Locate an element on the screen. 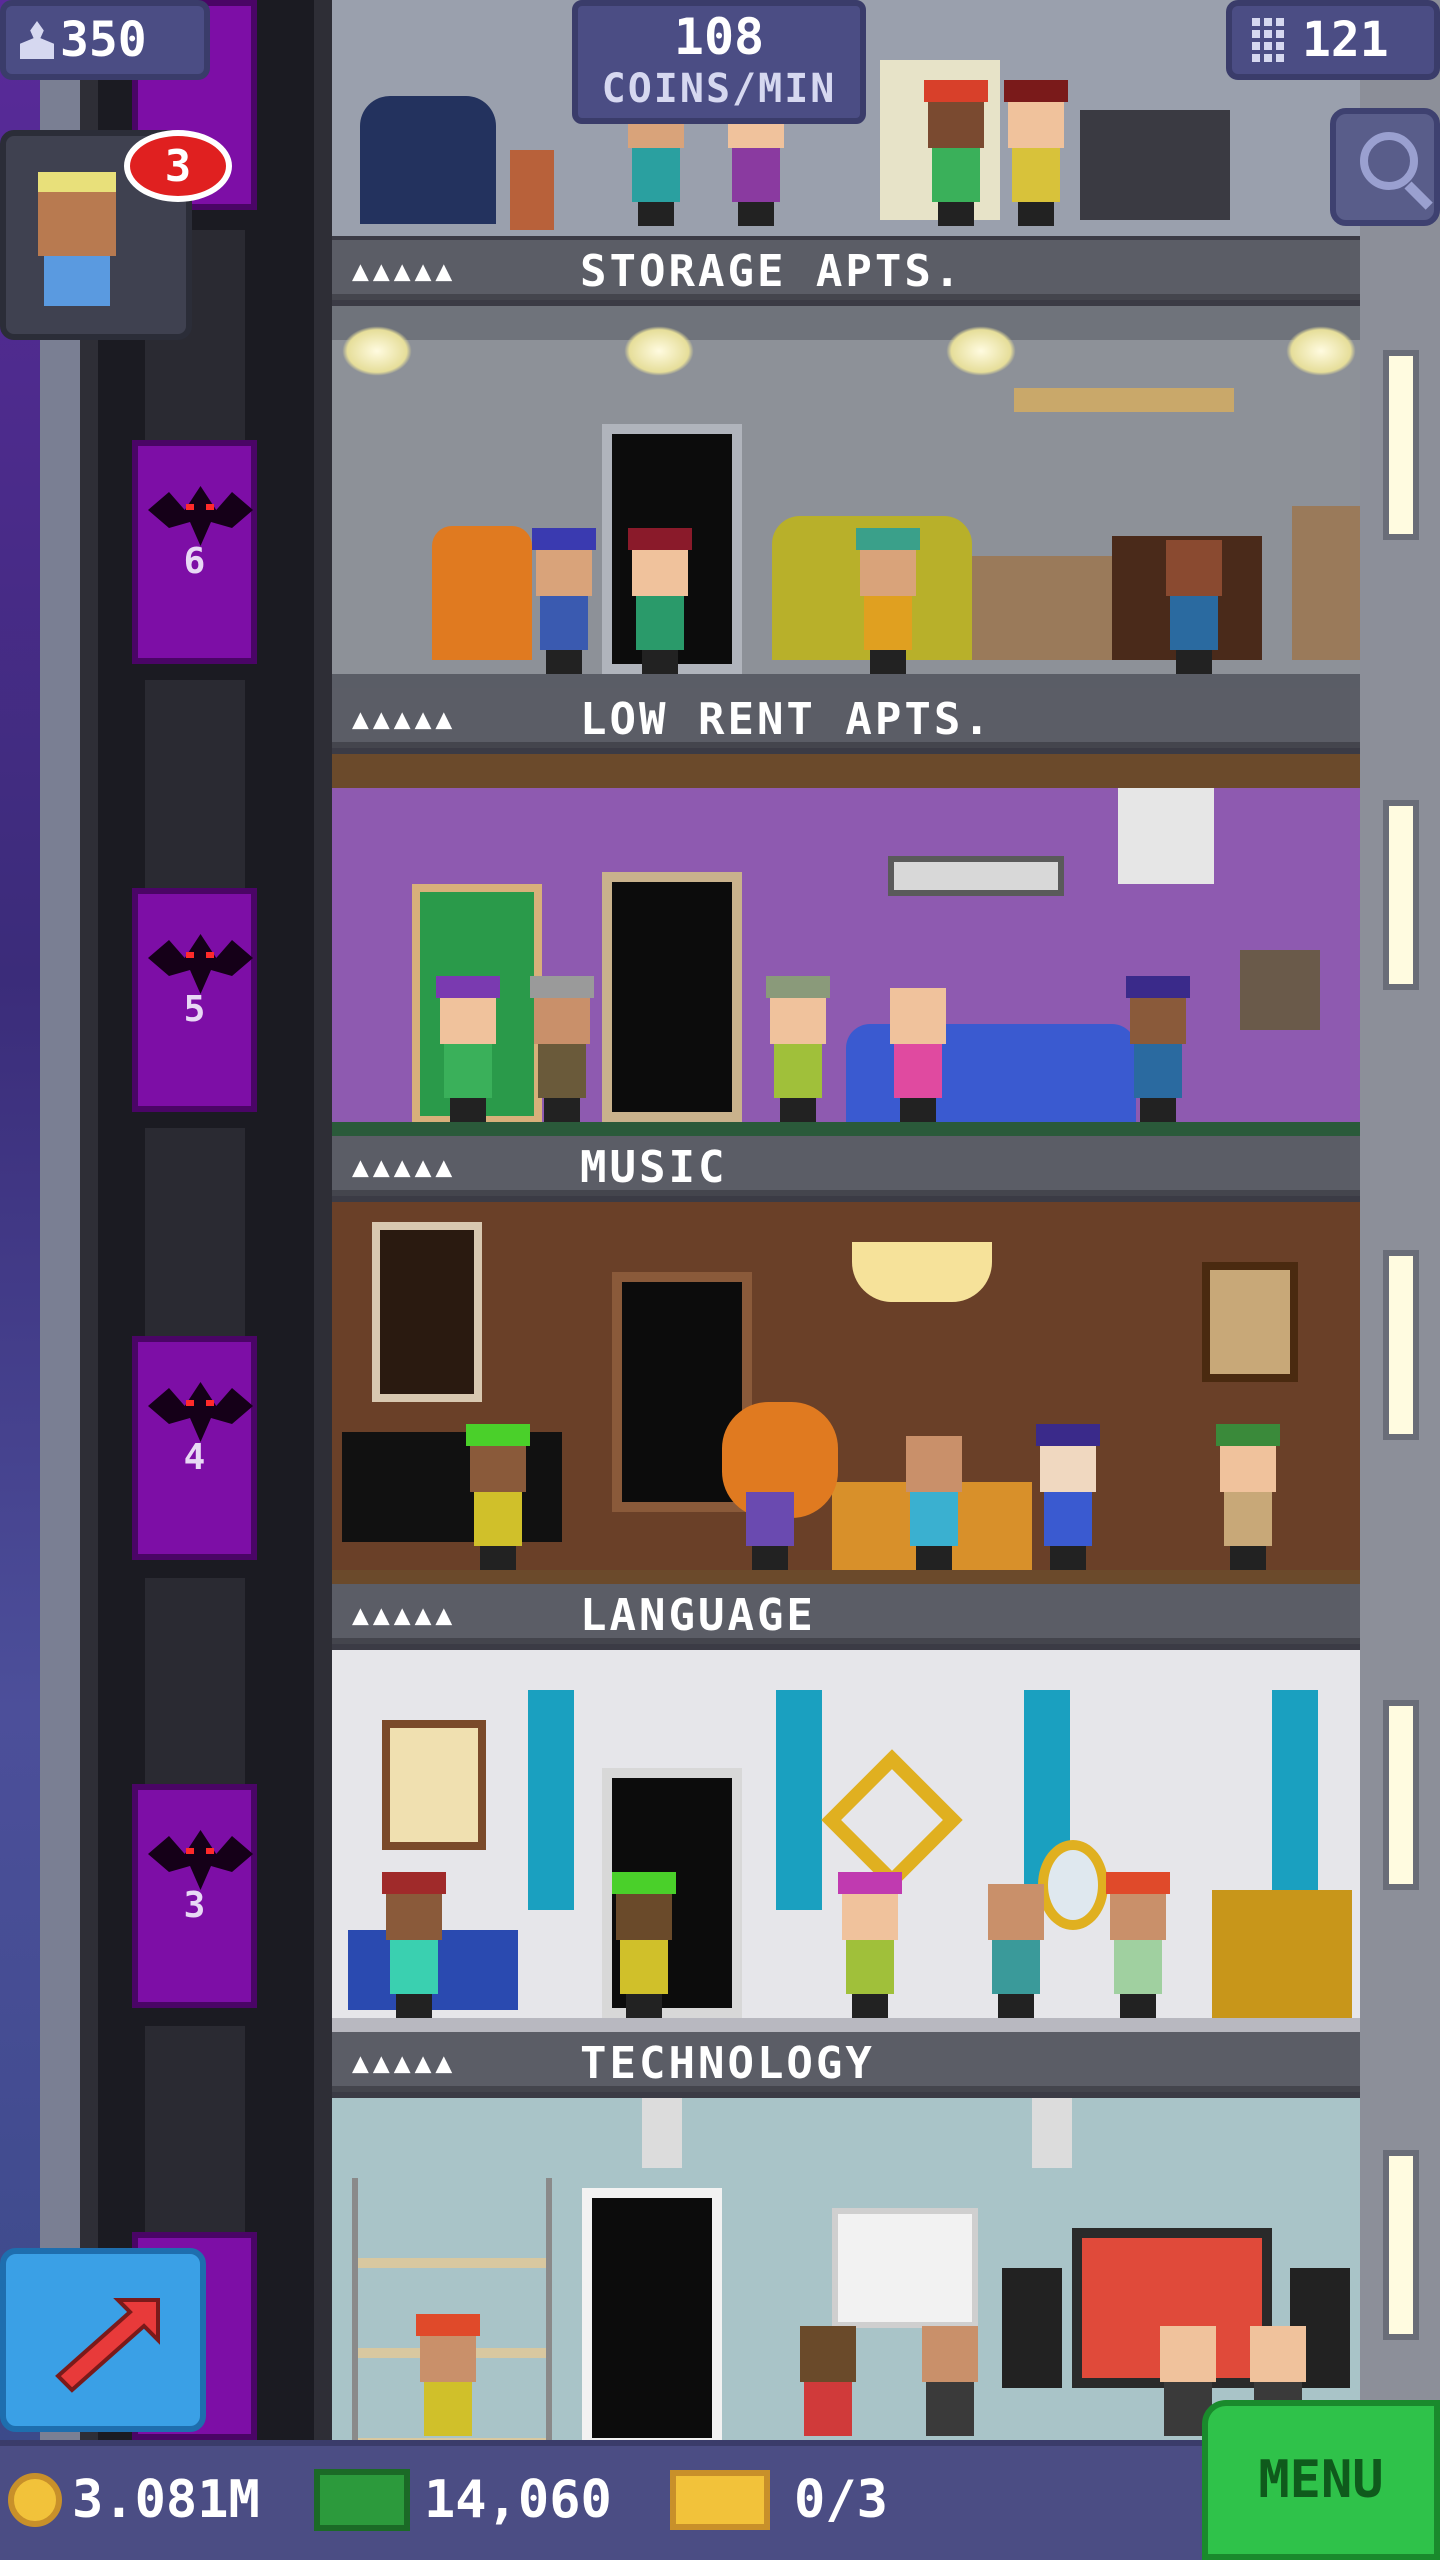 The height and width of the screenshot is (2560, 1440). floor-technology: ▲▲▲▲▲ TECHNOLOGY is located at coordinates (846, 2236).